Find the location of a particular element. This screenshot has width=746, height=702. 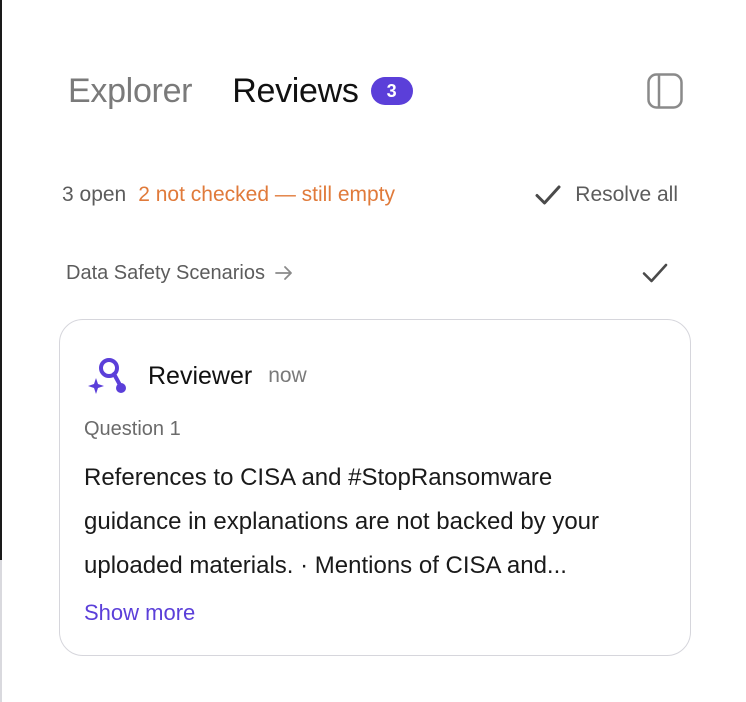

reviewer-name: Reviewer is located at coordinates (200, 375).